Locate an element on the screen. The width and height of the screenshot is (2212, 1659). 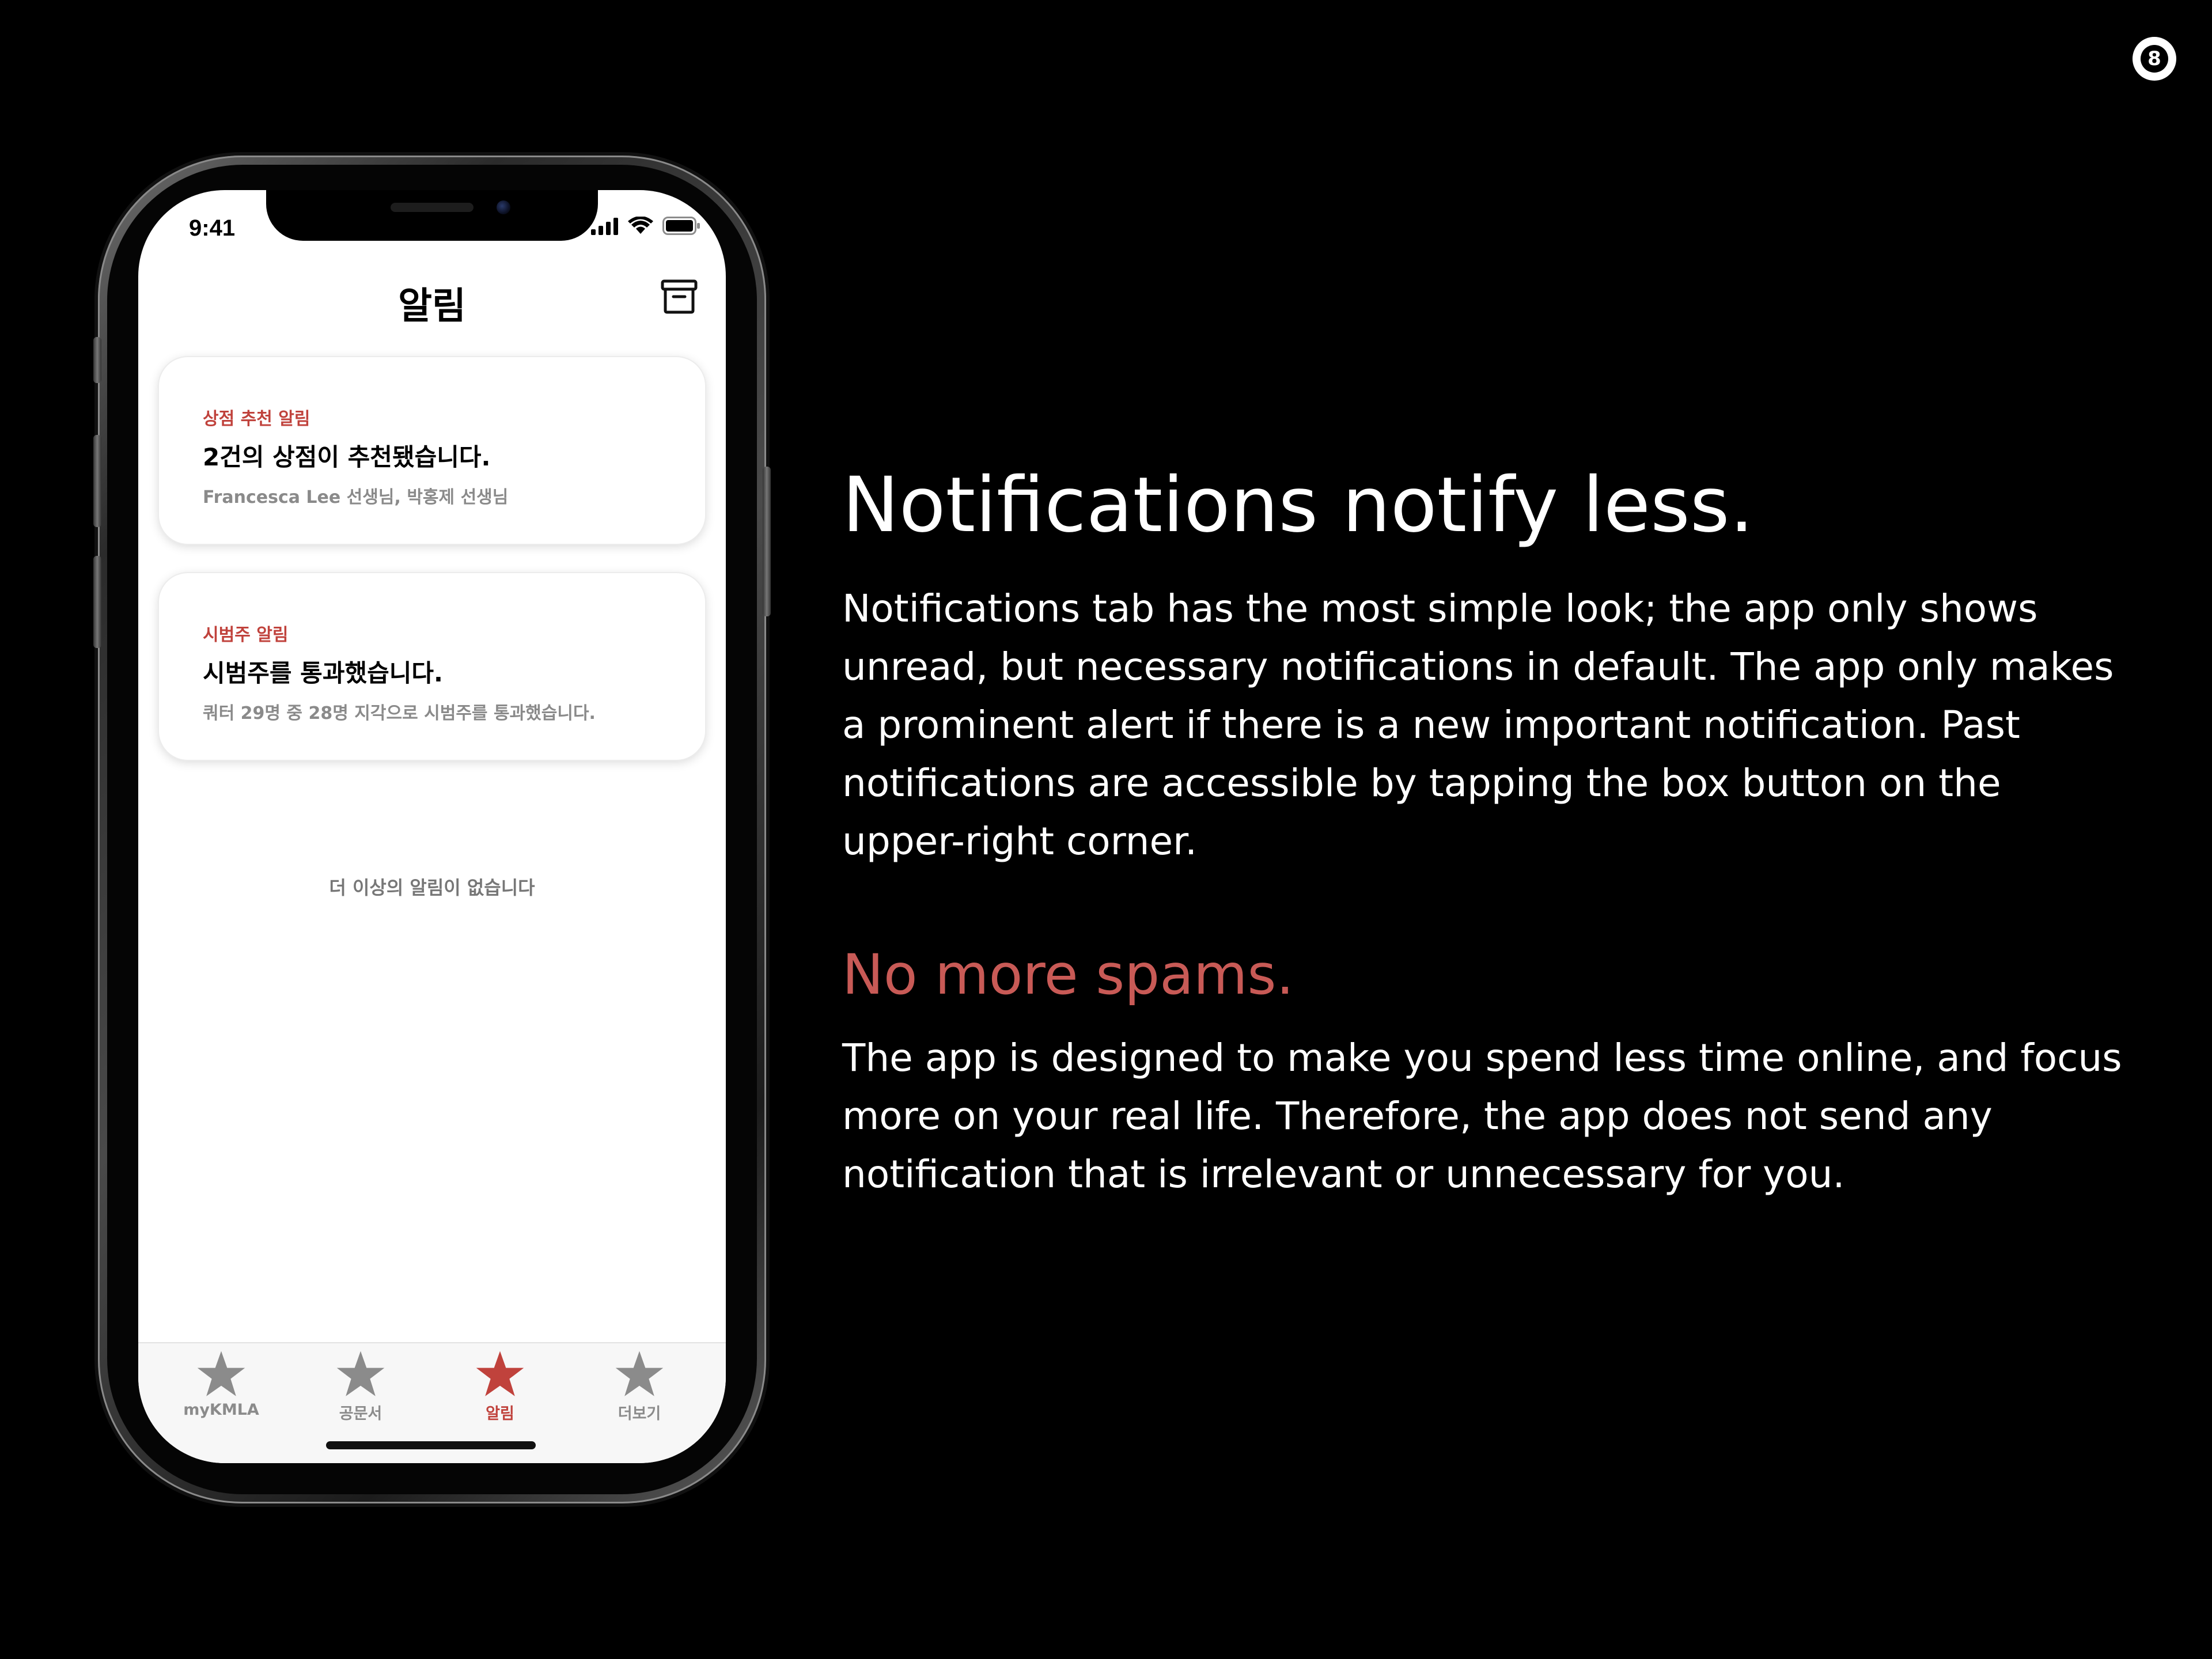
volume-down-button is located at coordinates (97, 602).